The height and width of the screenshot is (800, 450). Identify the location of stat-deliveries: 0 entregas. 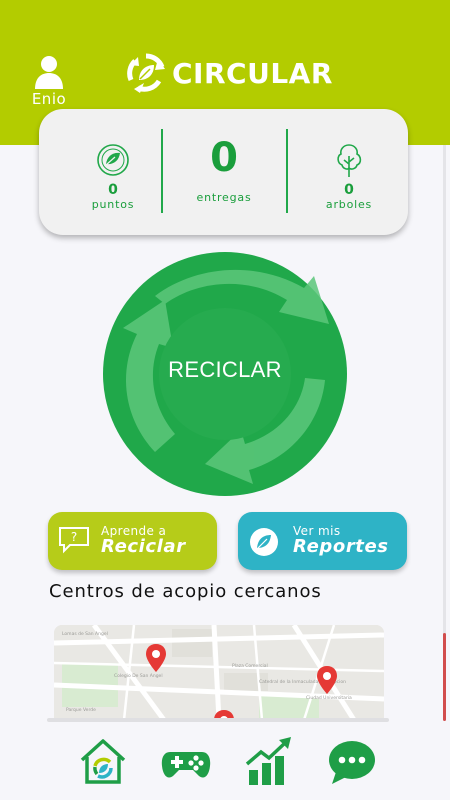
(224, 172).